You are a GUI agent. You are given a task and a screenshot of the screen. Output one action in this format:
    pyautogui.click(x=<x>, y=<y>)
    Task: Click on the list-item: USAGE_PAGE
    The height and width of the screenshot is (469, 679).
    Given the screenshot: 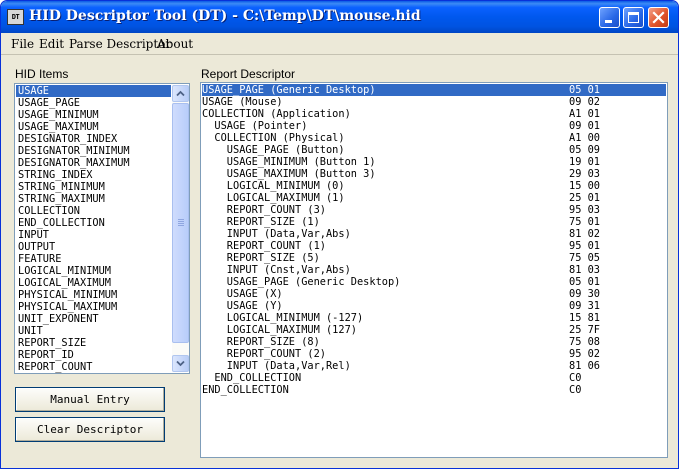 What is the action you would take?
    pyautogui.click(x=93, y=103)
    